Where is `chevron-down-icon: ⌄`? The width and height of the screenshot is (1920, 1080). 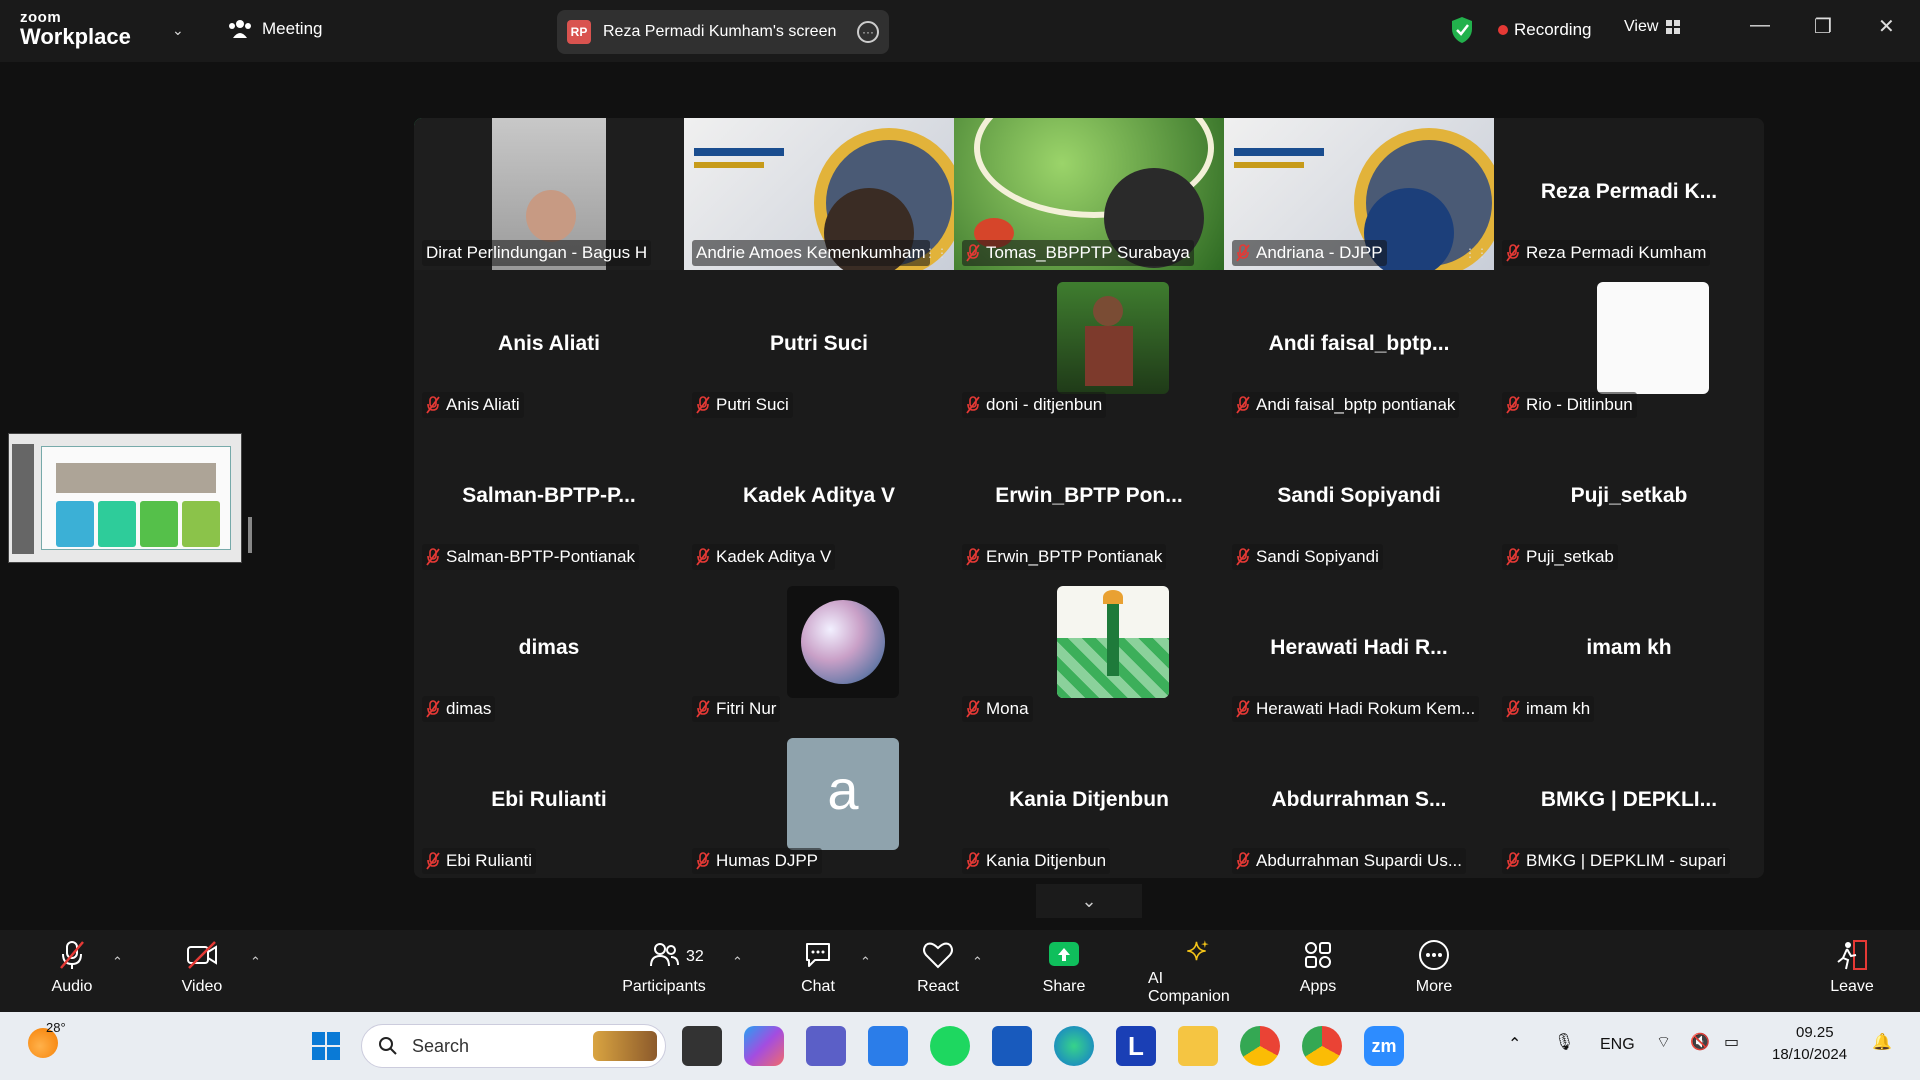 chevron-down-icon: ⌄ is located at coordinates (178, 30).